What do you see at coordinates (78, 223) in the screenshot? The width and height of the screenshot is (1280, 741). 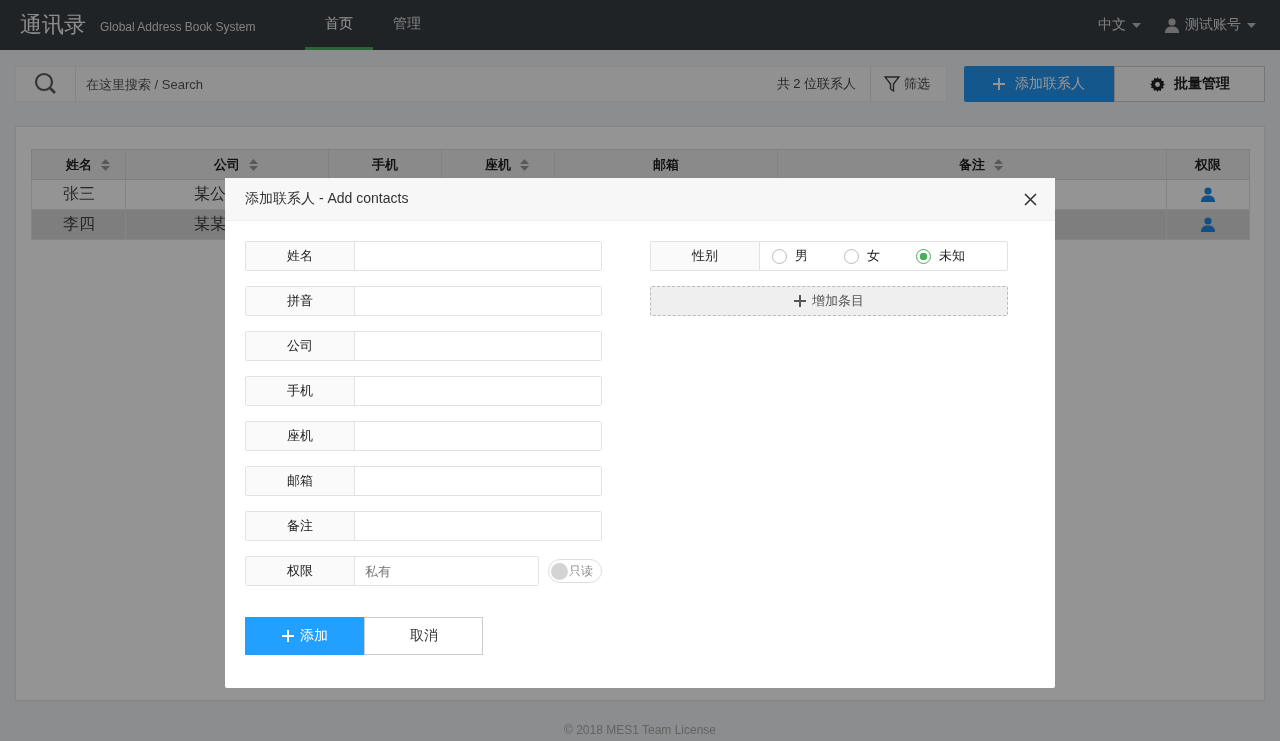 I see `table-cell: 李四` at bounding box center [78, 223].